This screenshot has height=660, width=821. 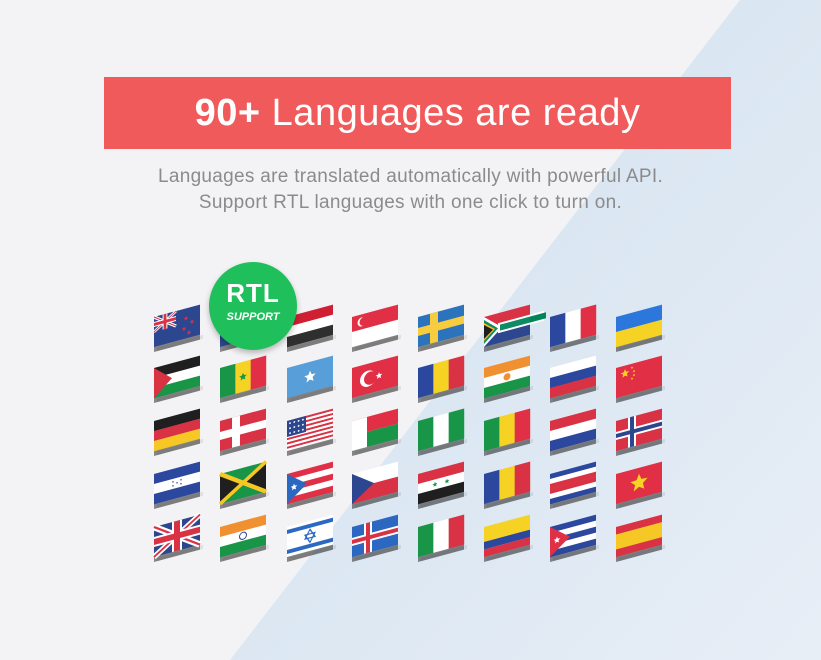 I want to click on jamaica-flag, so click(x=243, y=484).